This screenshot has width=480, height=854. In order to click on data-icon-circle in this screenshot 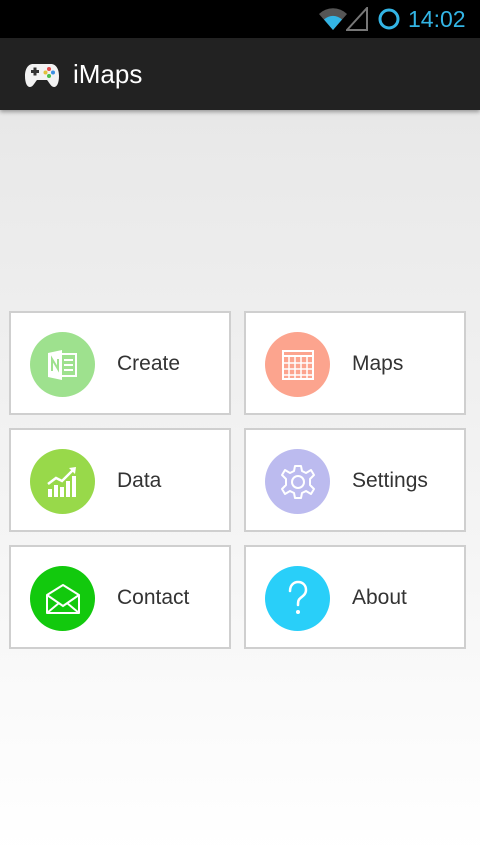, I will do `click(62, 481)`.